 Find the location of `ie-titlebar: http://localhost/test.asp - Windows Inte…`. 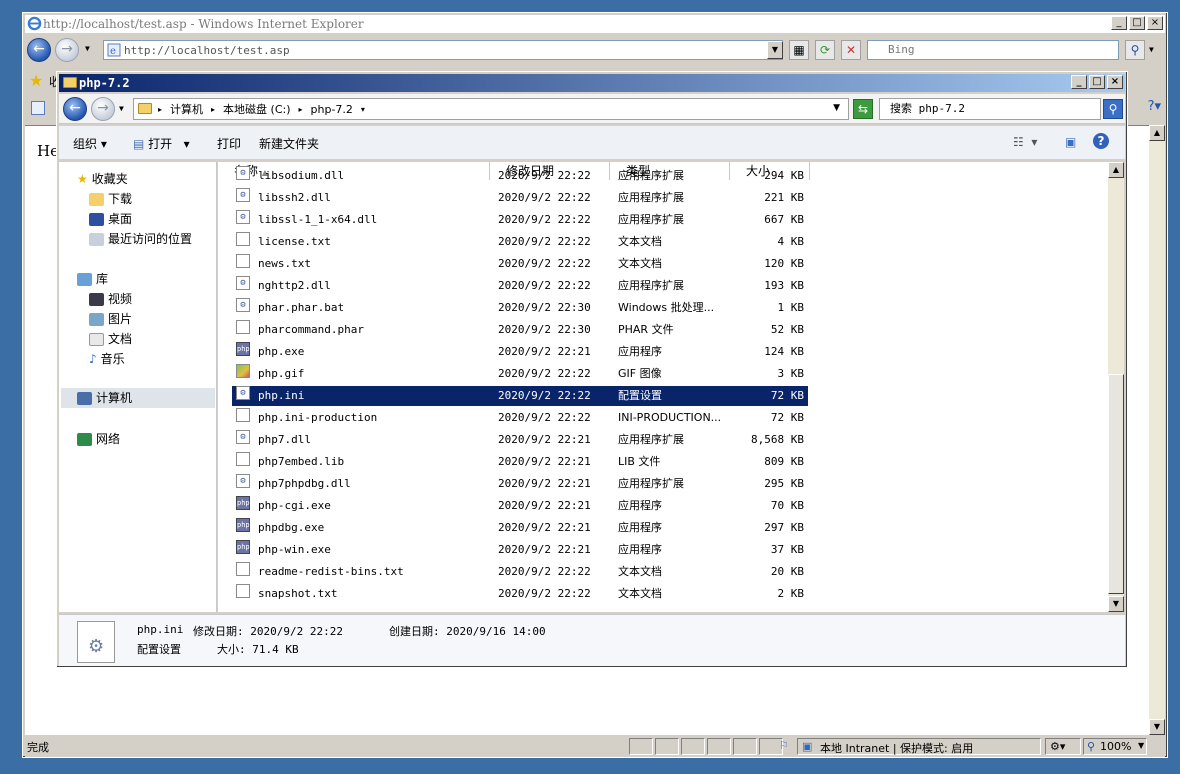

ie-titlebar: http://localhost/test.asp - Windows Inte… is located at coordinates (595, 24).